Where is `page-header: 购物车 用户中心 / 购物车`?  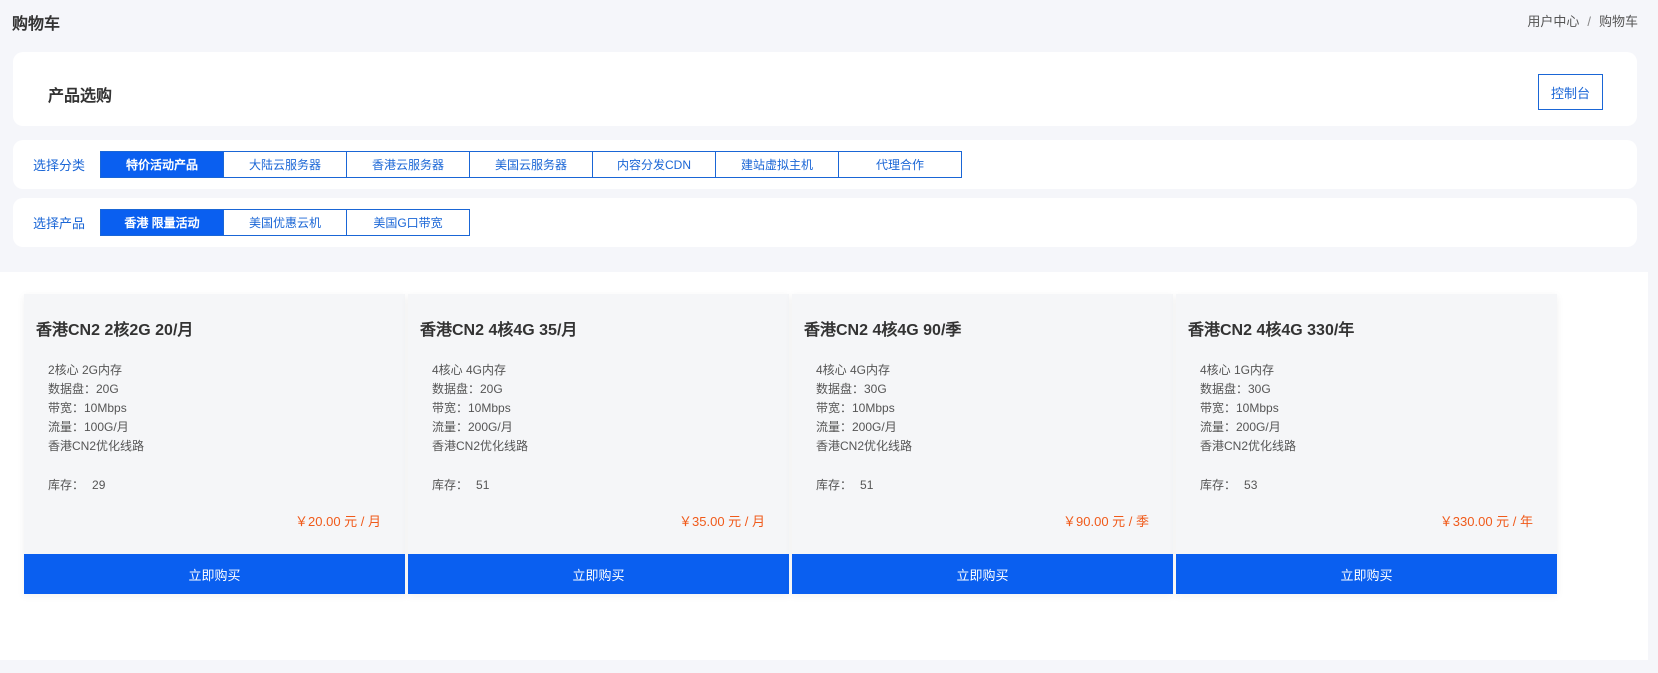 page-header: 购物车 用户中心 / 购物车 is located at coordinates (829, 20).